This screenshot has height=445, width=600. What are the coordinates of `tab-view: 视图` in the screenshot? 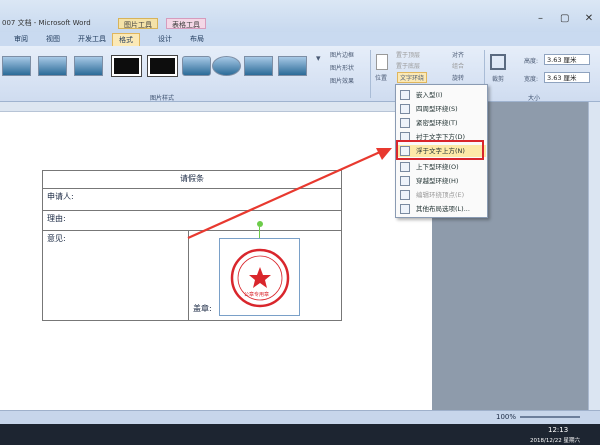 It's located at (53, 39).